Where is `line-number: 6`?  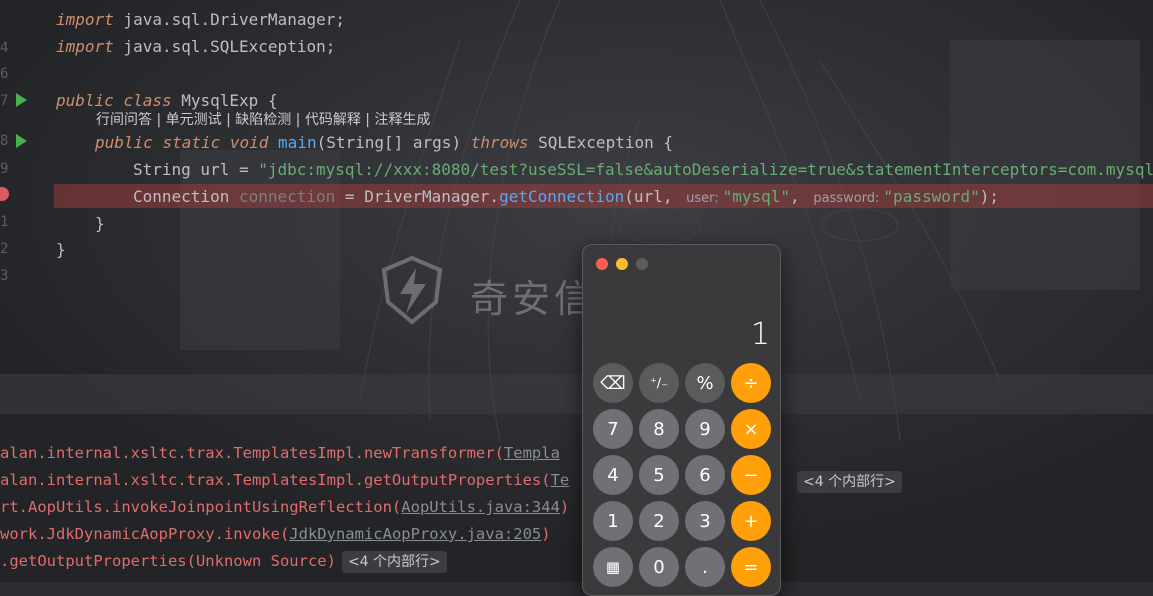 line-number: 6 is located at coordinates (4, 74).